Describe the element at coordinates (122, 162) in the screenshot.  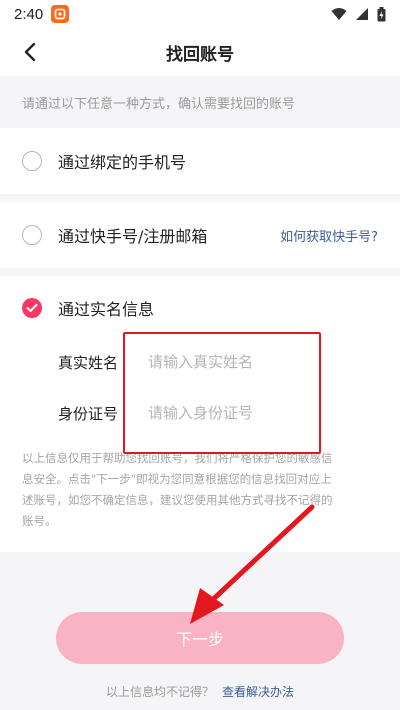
I see `option-phone-label: 通过绑定的手机号` at that location.